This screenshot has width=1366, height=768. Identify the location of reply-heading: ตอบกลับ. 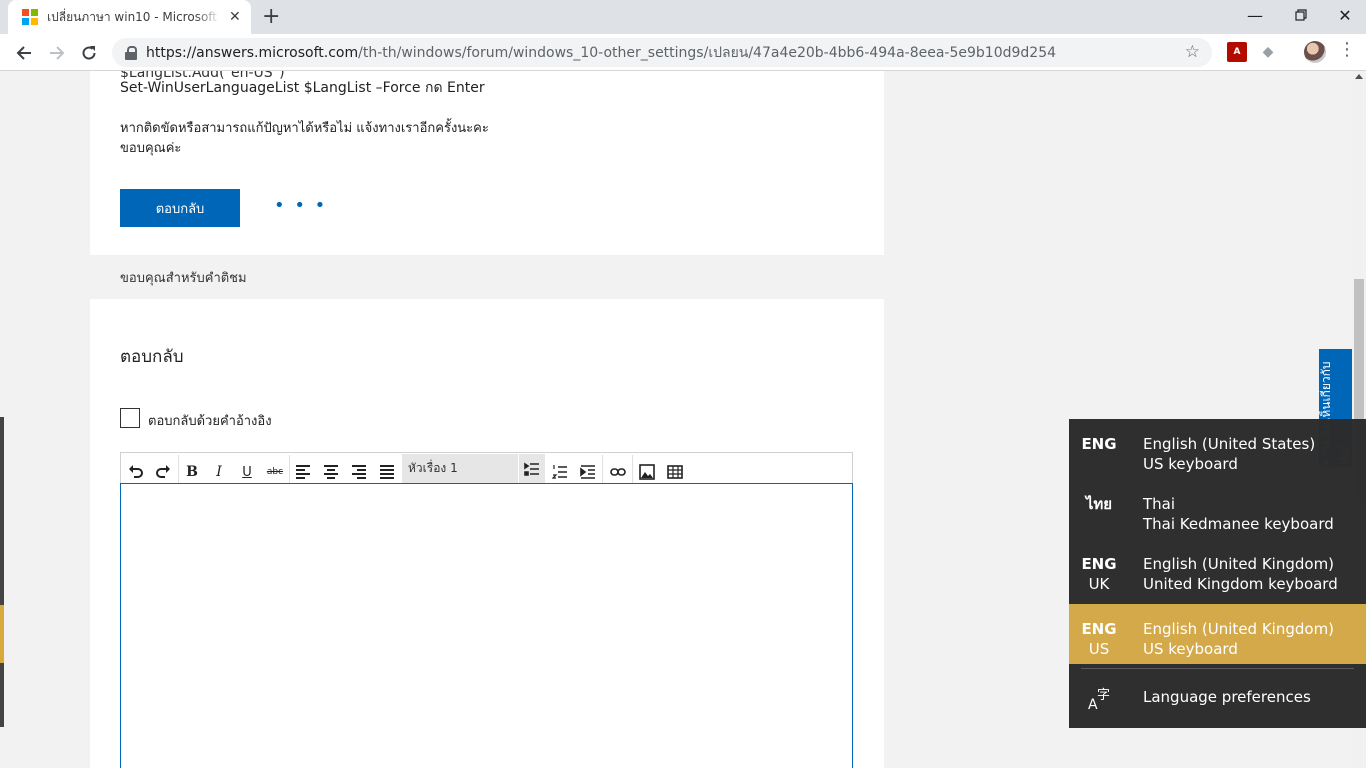
(152, 357).